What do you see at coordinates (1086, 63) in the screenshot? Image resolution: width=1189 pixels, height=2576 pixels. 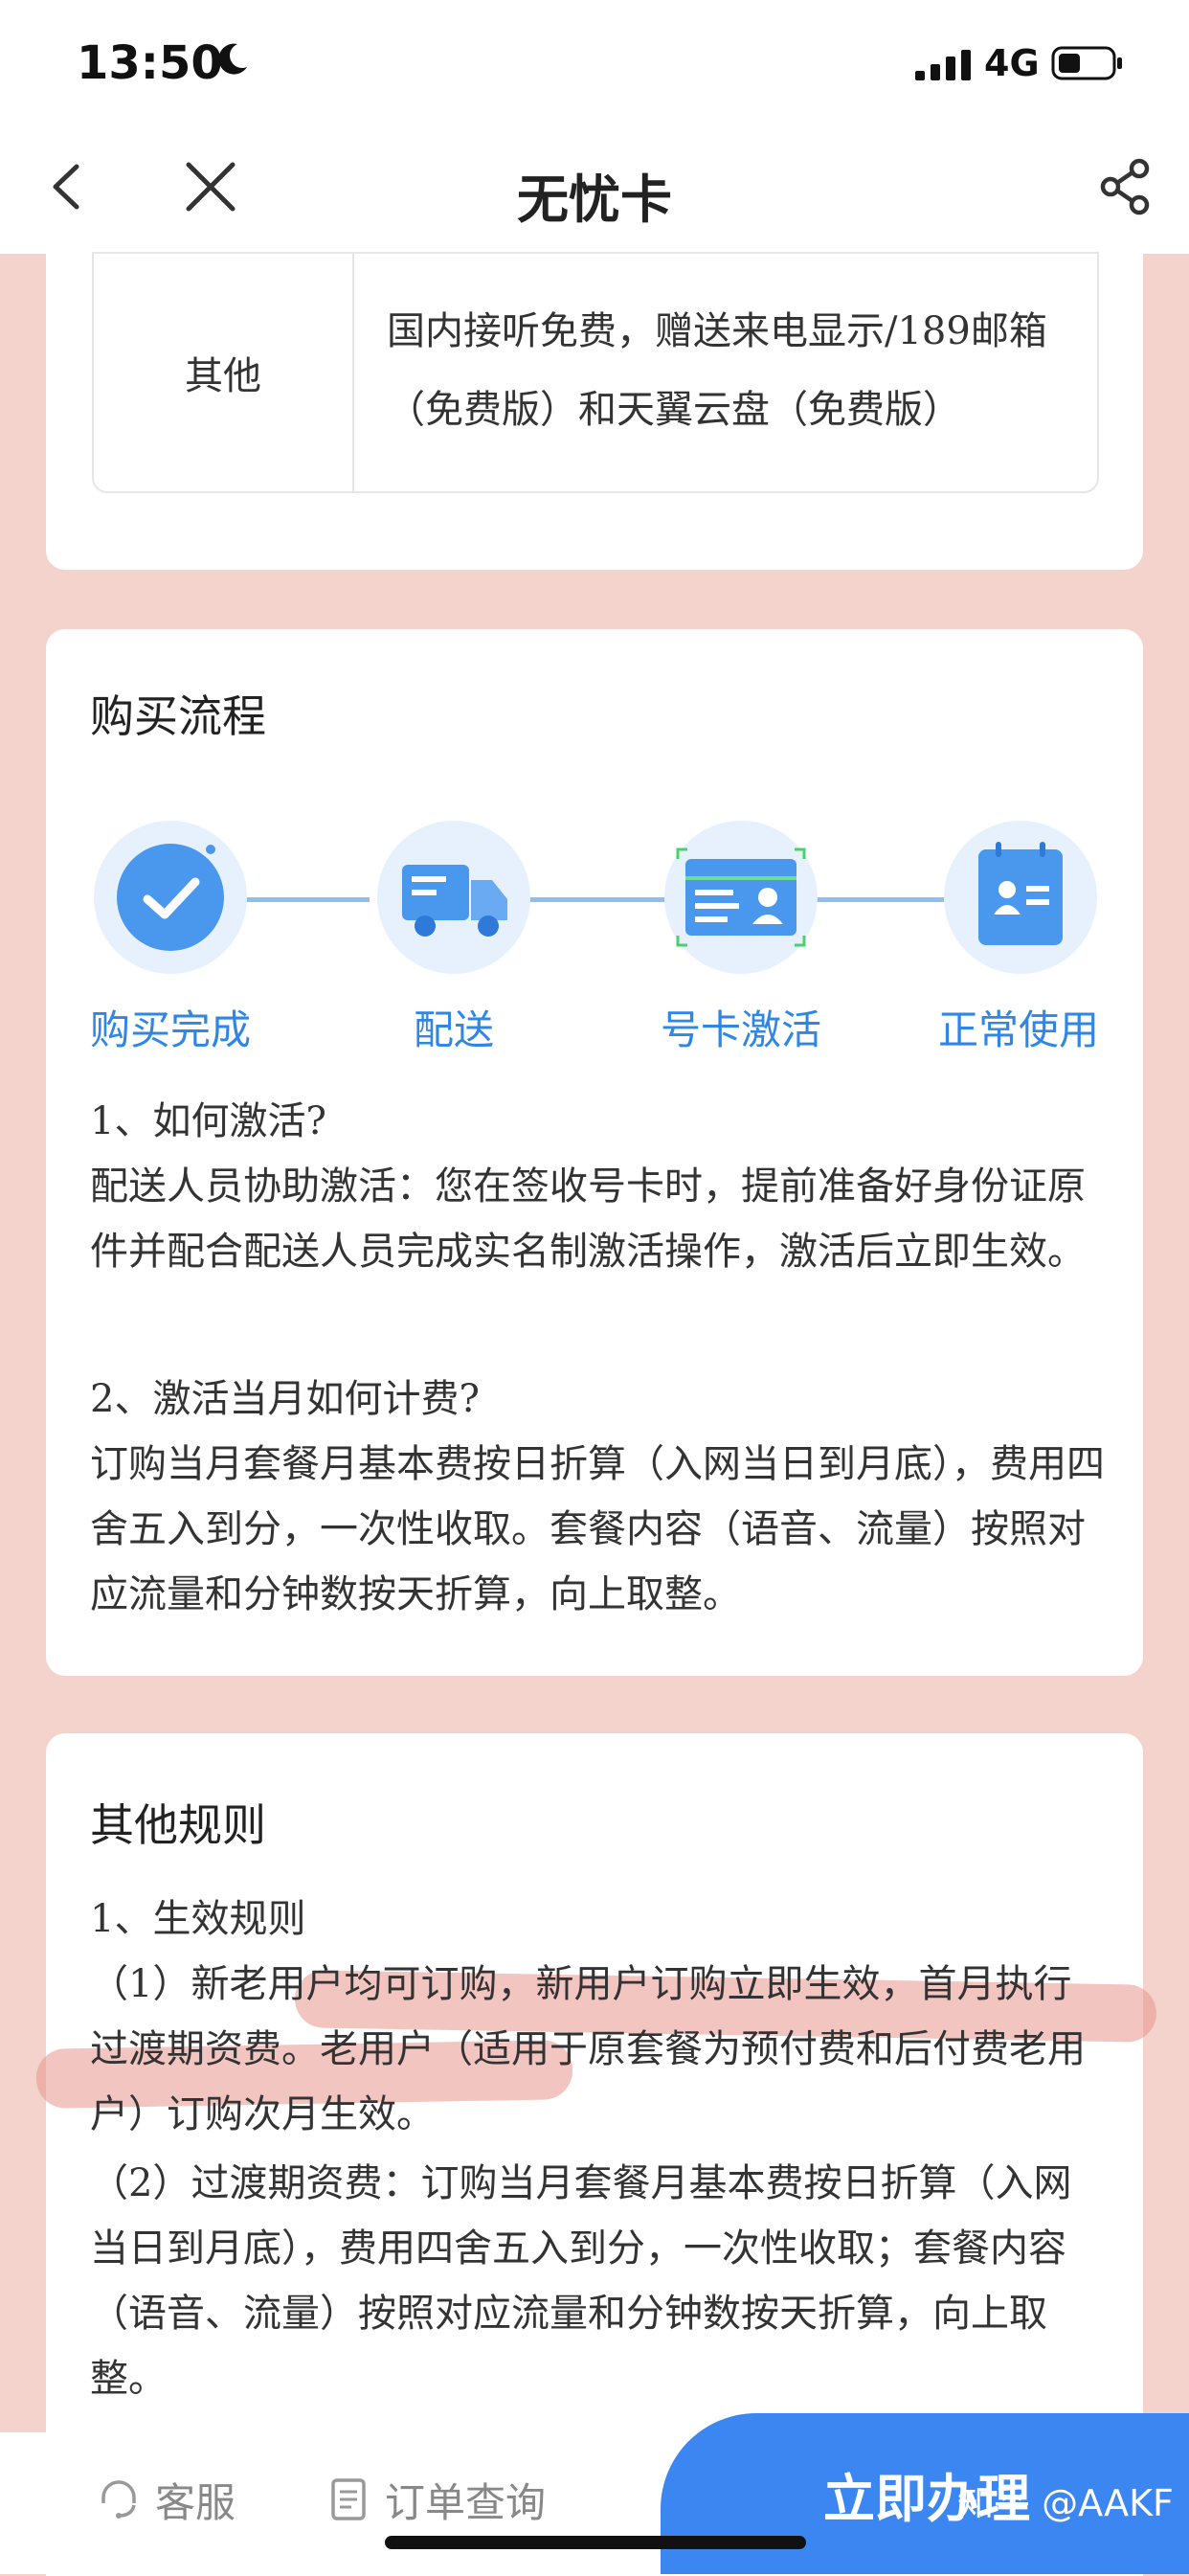 I see `battery-icon` at bounding box center [1086, 63].